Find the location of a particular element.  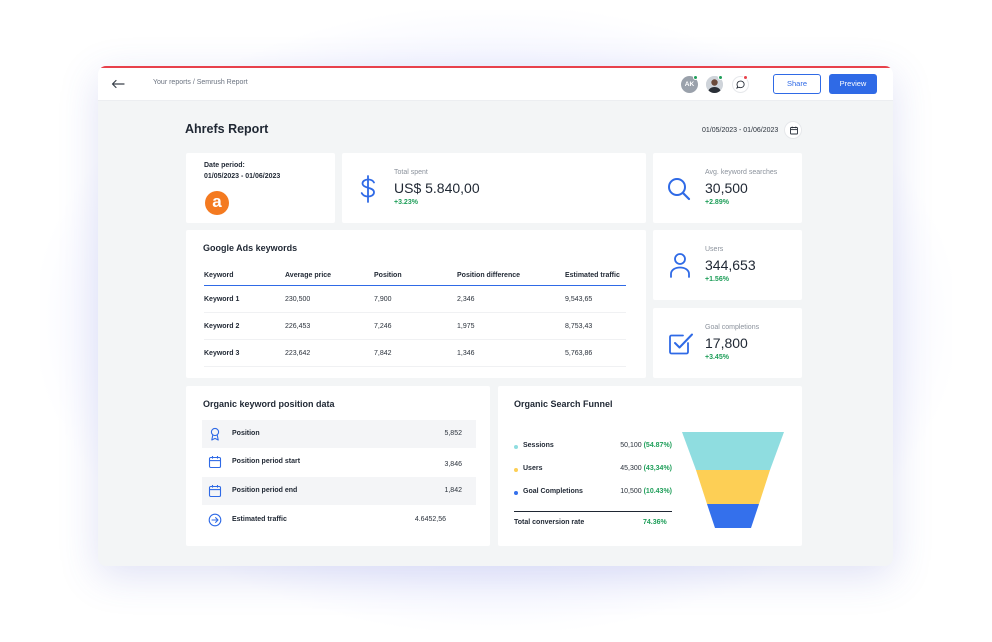

funnel-value: 45,300 (43,34%) is located at coordinates (646, 468).